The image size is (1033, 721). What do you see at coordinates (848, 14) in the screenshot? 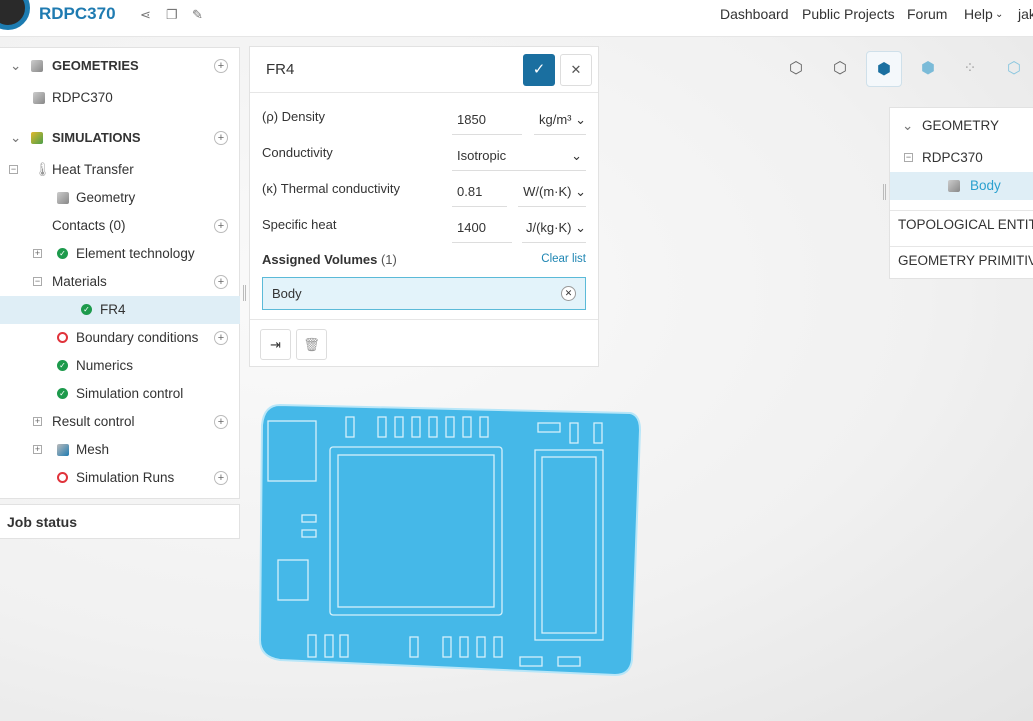
I see `nav-public-projects: Public Projects` at bounding box center [848, 14].